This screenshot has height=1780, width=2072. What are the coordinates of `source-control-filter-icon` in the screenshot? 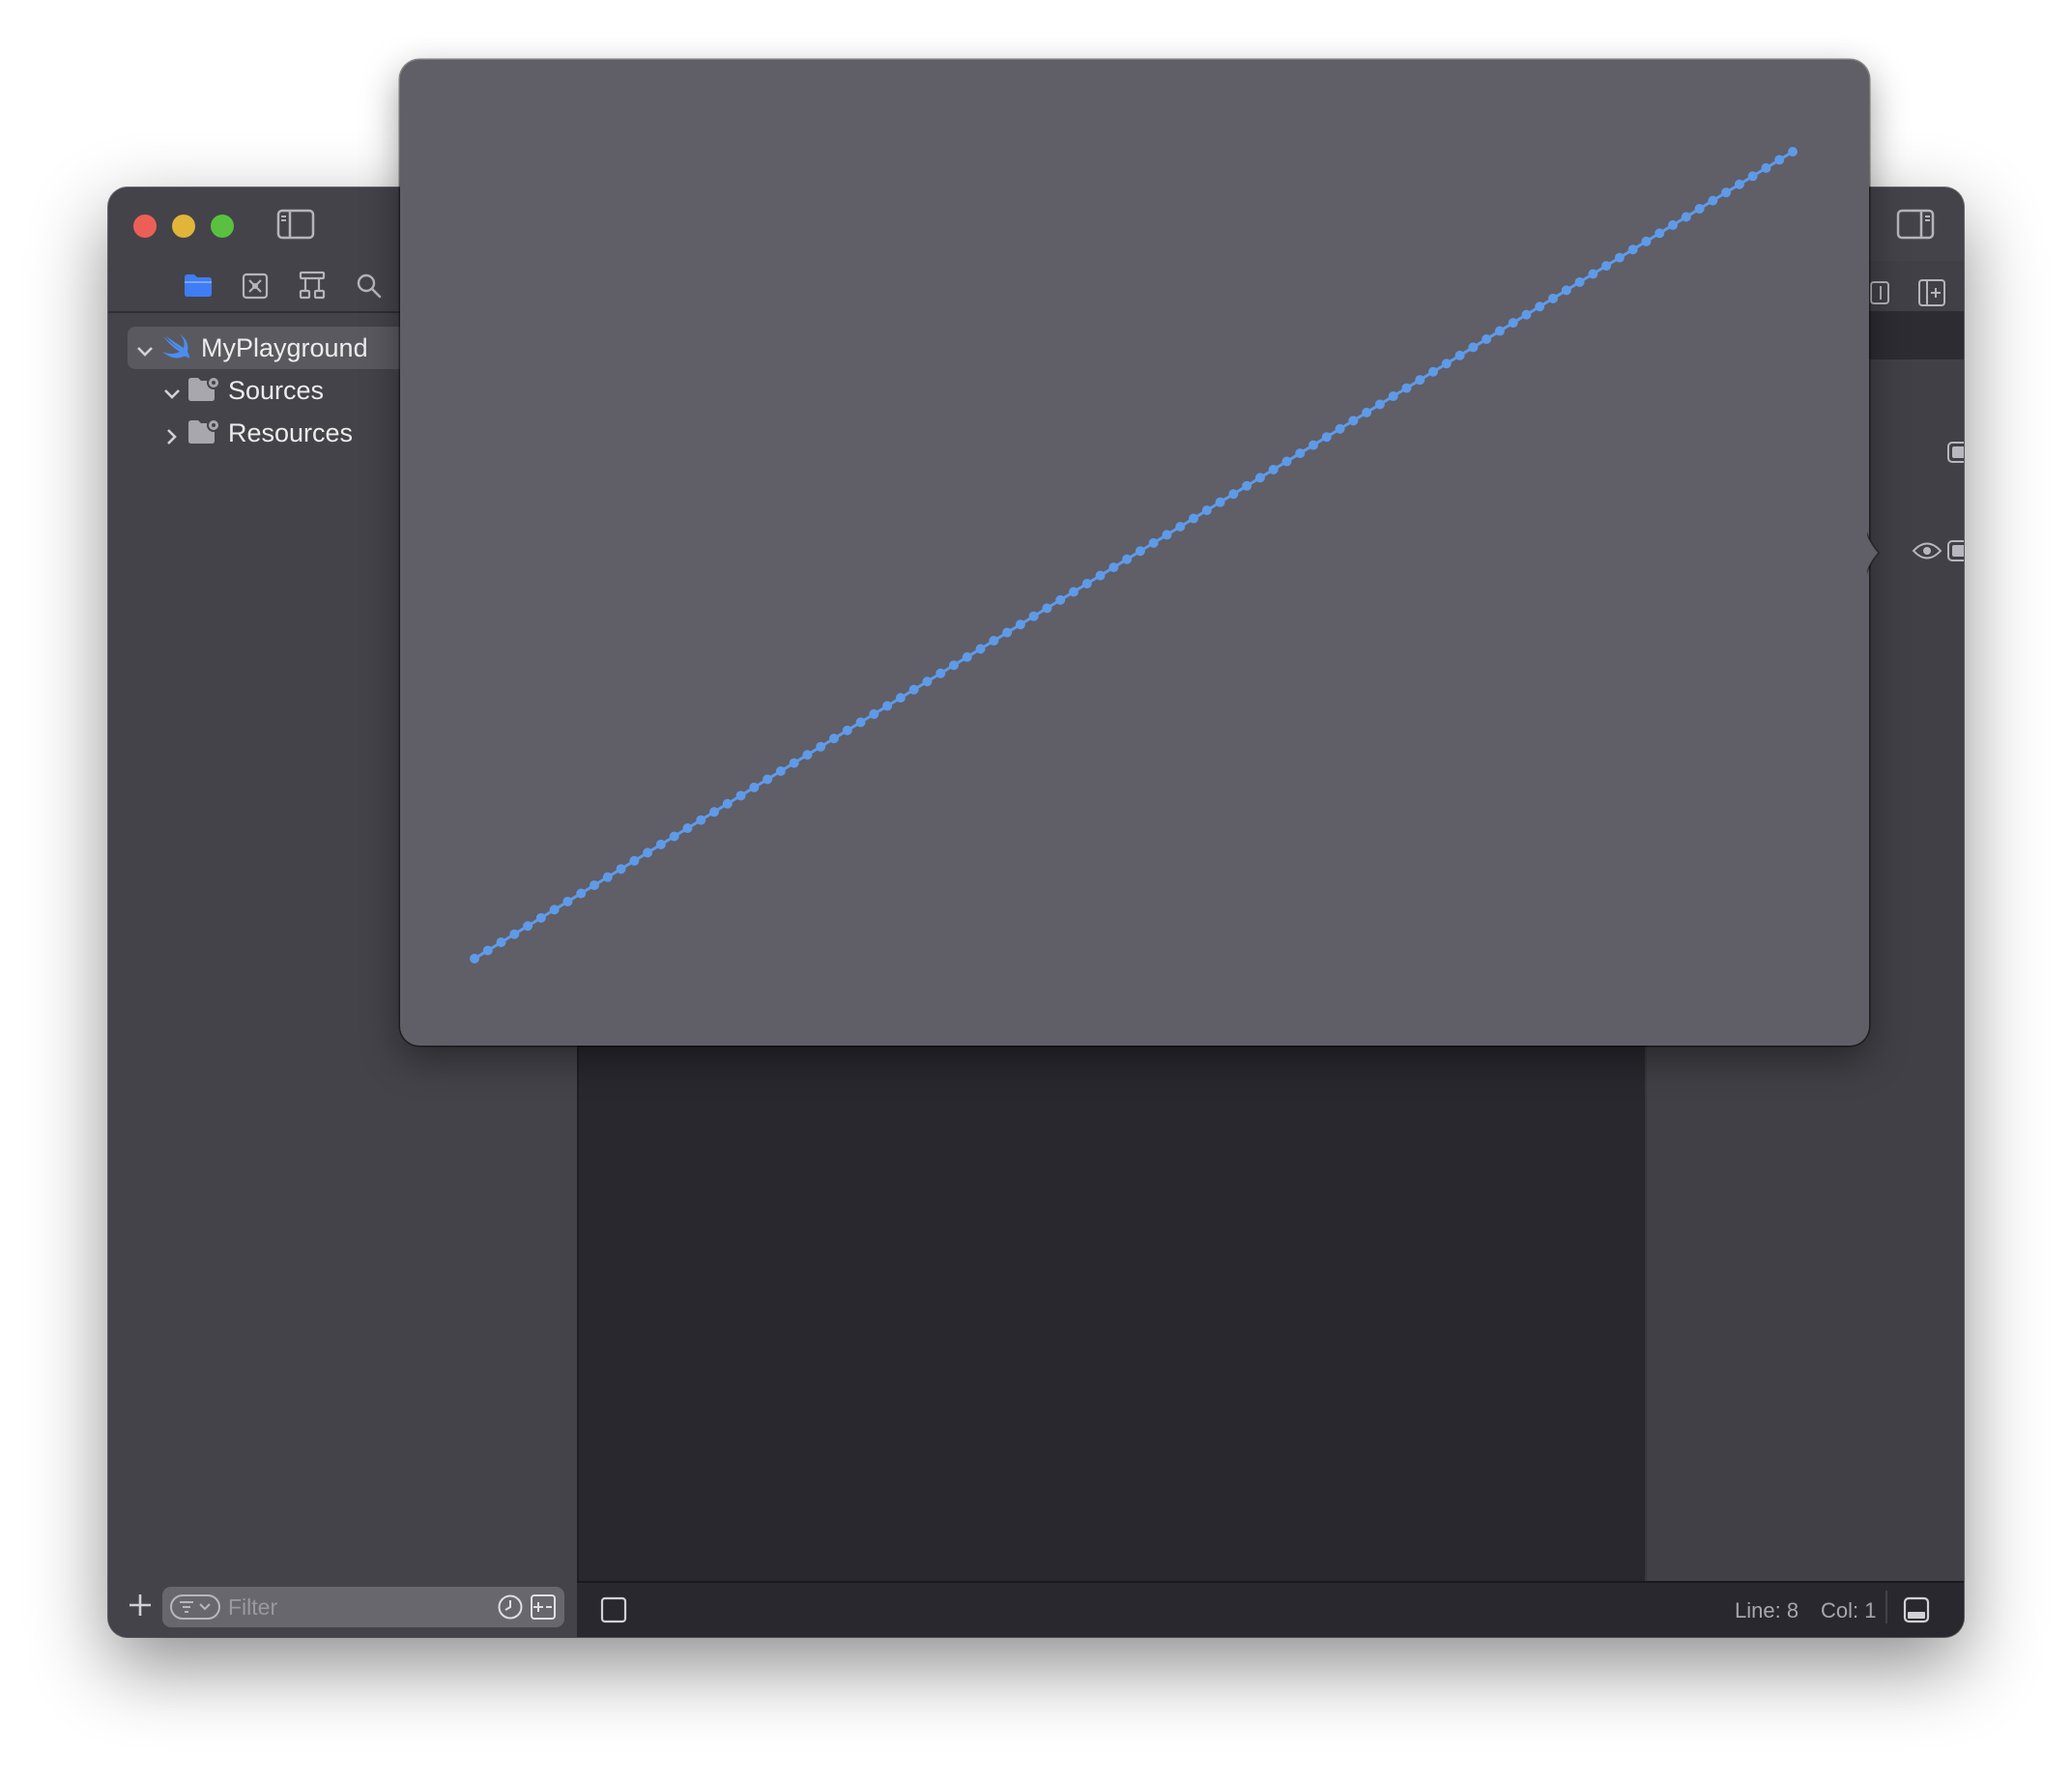 It's located at (543, 1607).